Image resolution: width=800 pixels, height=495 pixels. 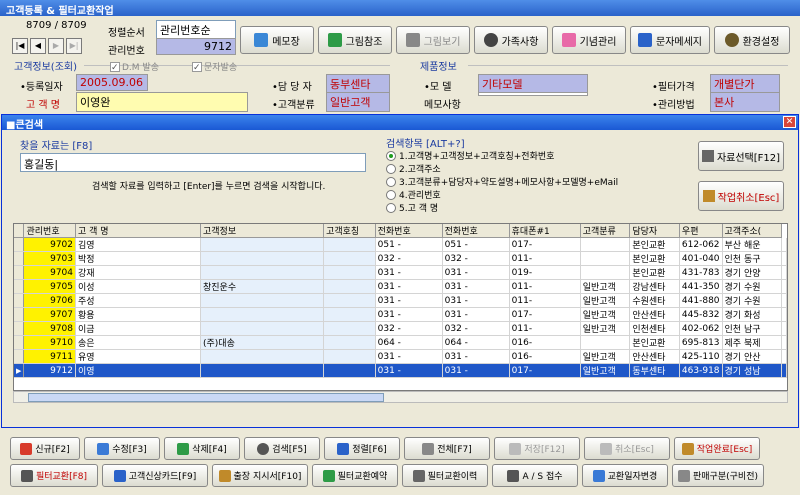 I want to click on customer-name-label: 고 객 명, so click(x=43, y=105).